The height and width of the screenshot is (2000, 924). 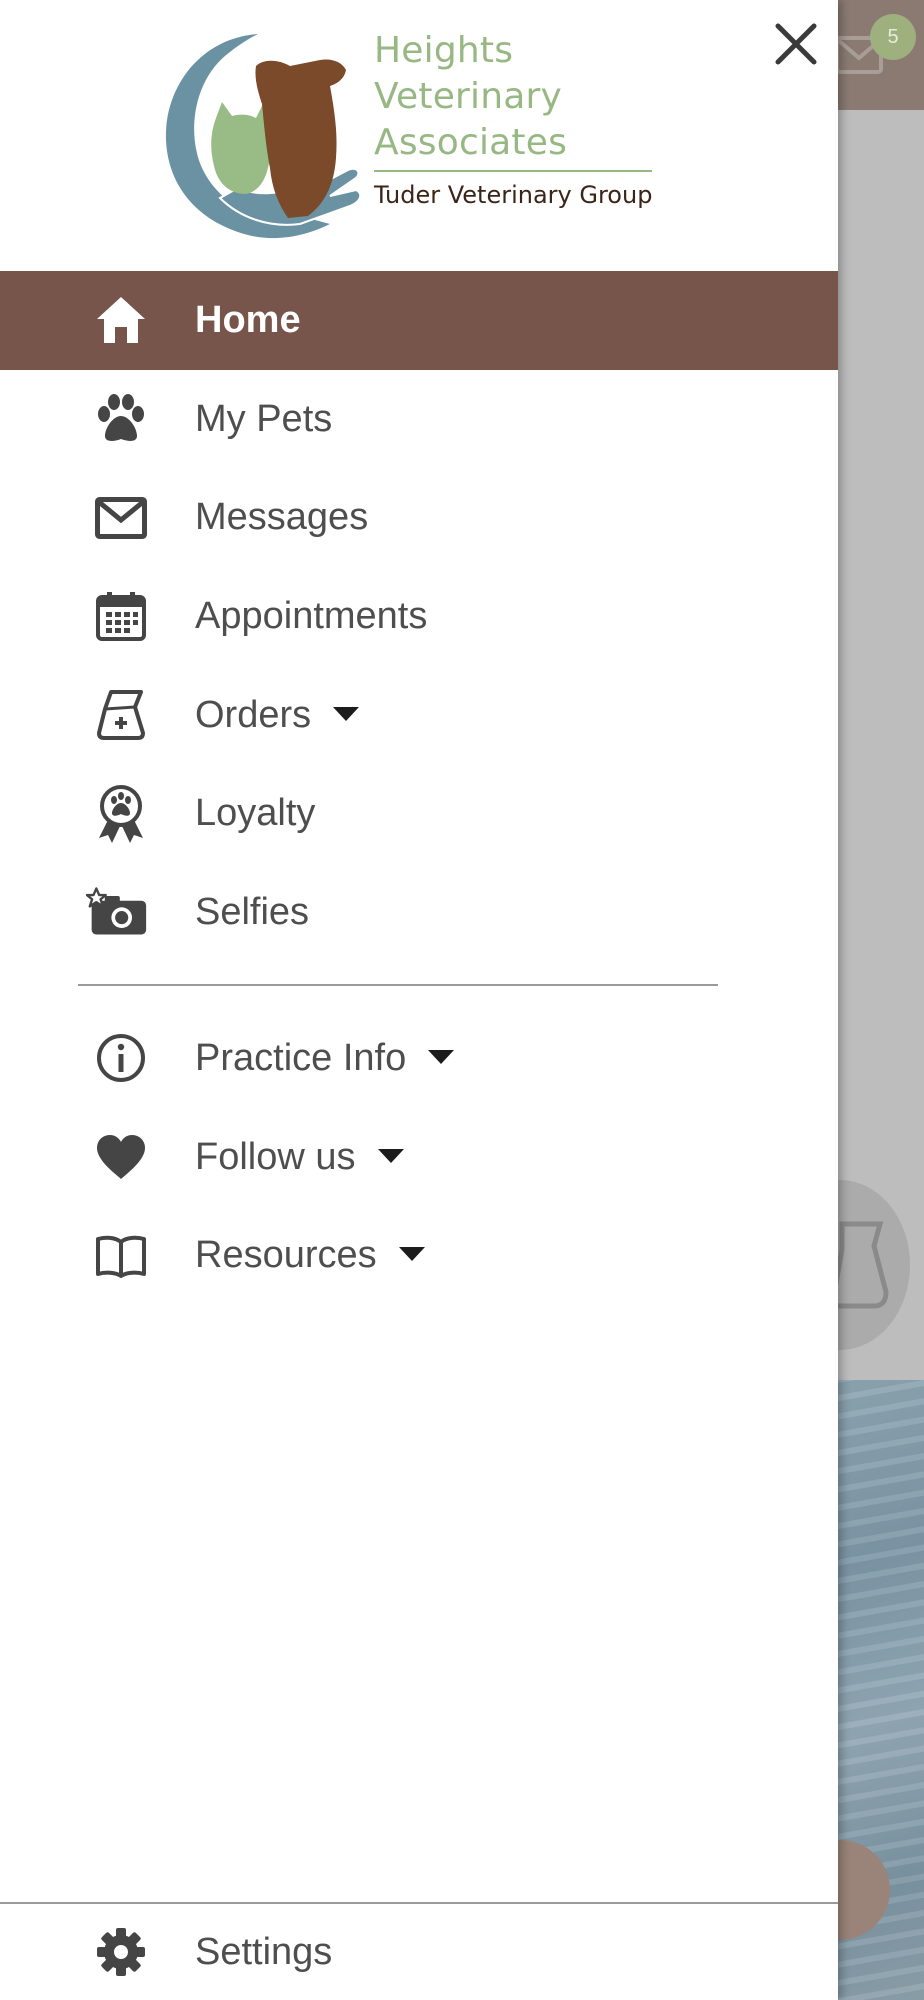 What do you see at coordinates (121, 1952) in the screenshot?
I see `gear-icon` at bounding box center [121, 1952].